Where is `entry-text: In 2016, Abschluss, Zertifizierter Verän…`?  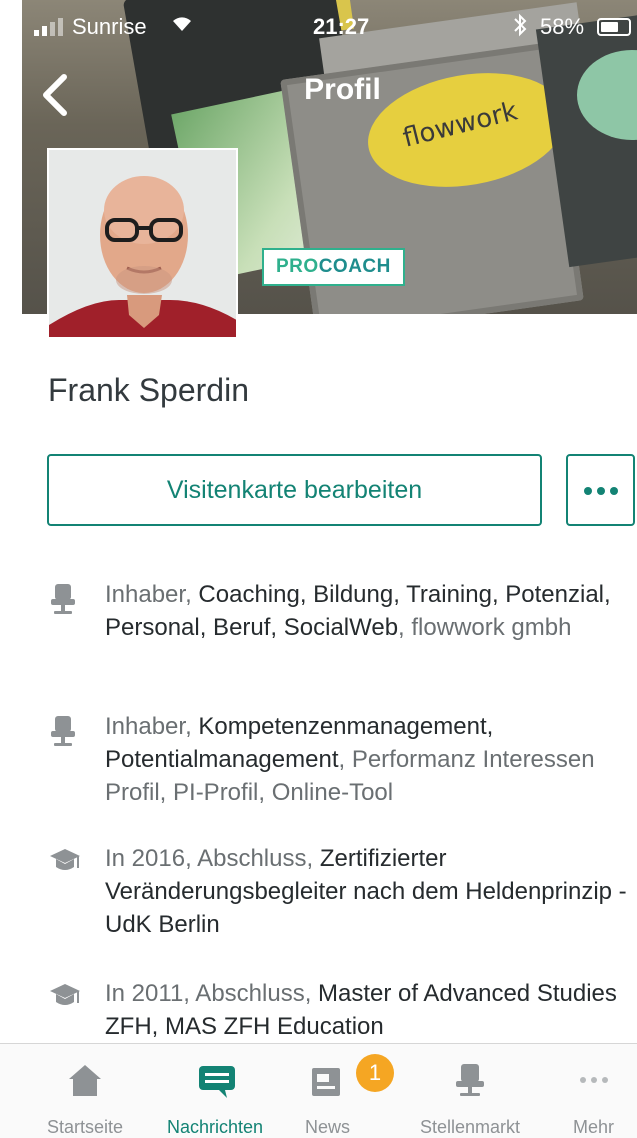
entry-text: In 2016, Abschluss, Zertifizierter Verän… is located at coordinates (367, 891).